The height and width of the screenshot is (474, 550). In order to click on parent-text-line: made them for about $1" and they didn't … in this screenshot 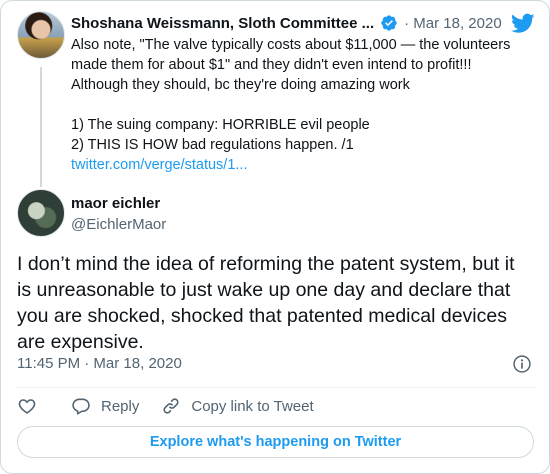, I will do `click(271, 65)`.